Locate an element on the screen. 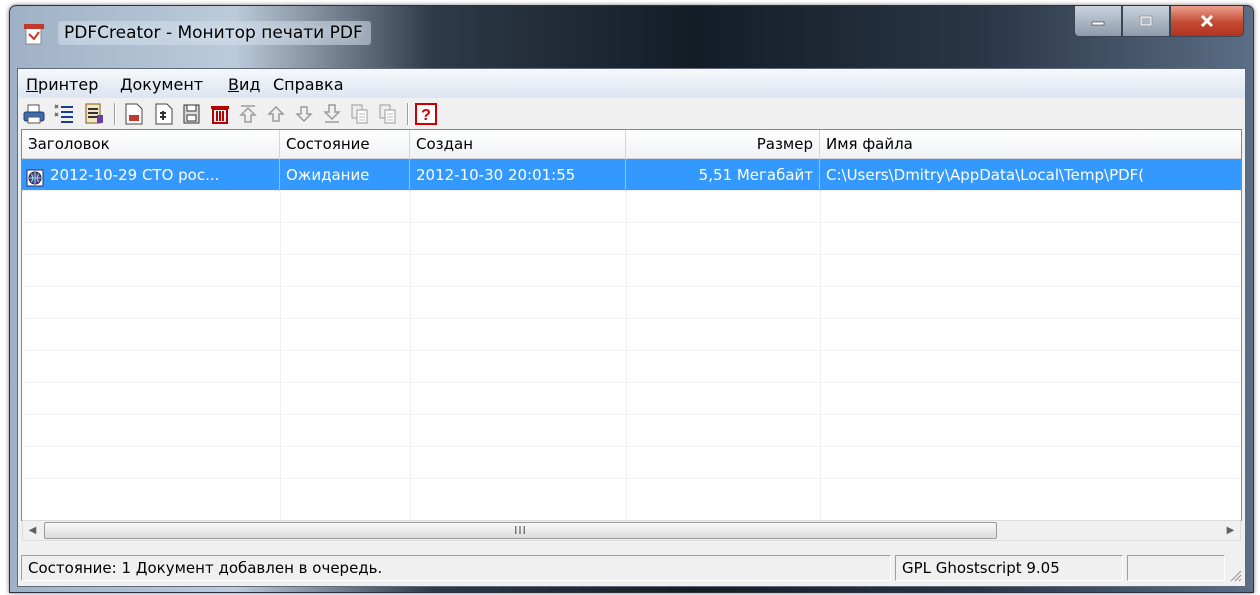 The height and width of the screenshot is (595, 1260). merge-documents-icon is located at coordinates (164, 114).